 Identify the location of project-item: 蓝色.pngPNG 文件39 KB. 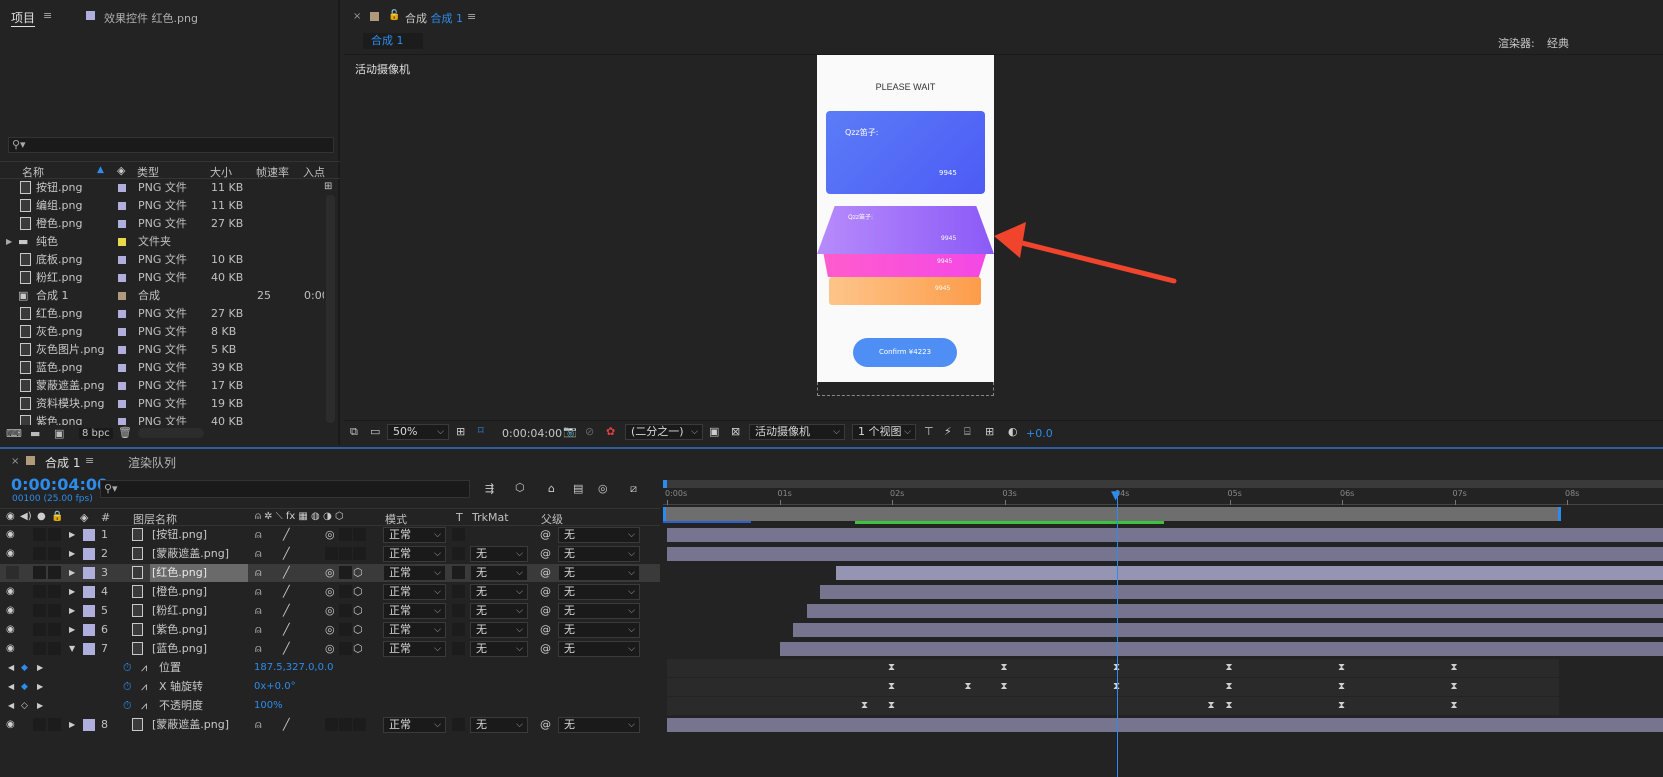
(162, 368).